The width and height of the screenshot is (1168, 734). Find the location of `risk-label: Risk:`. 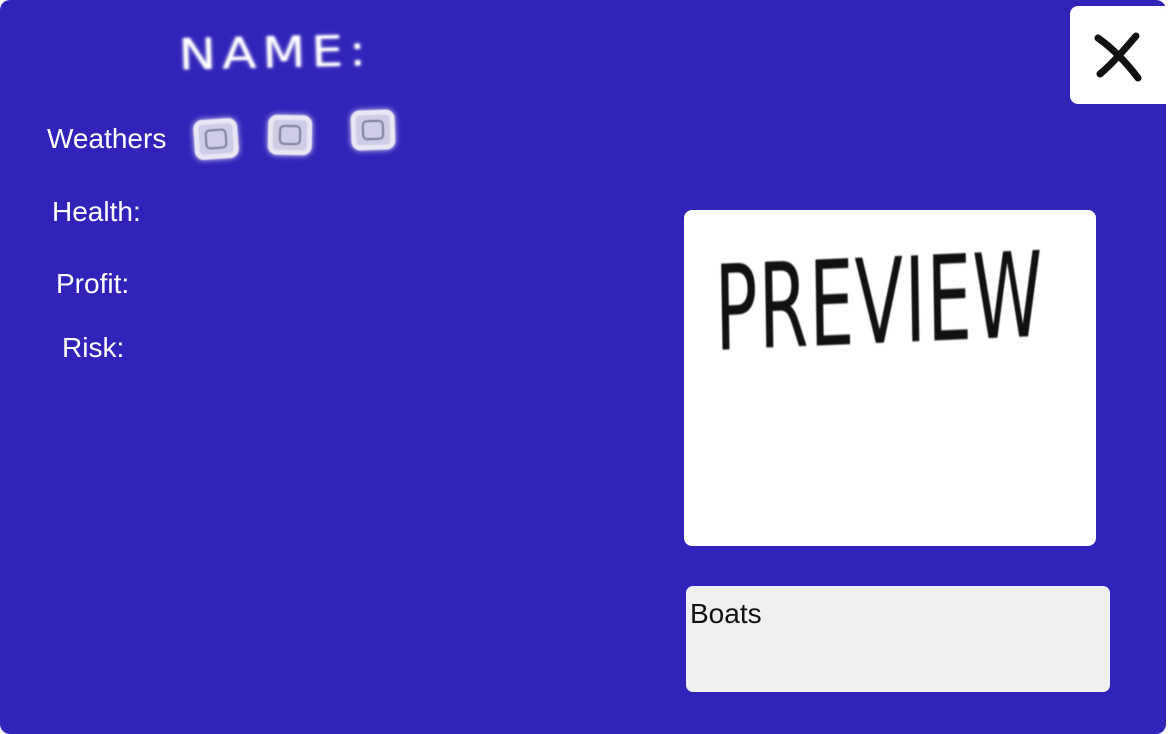

risk-label: Risk: is located at coordinates (93, 347).